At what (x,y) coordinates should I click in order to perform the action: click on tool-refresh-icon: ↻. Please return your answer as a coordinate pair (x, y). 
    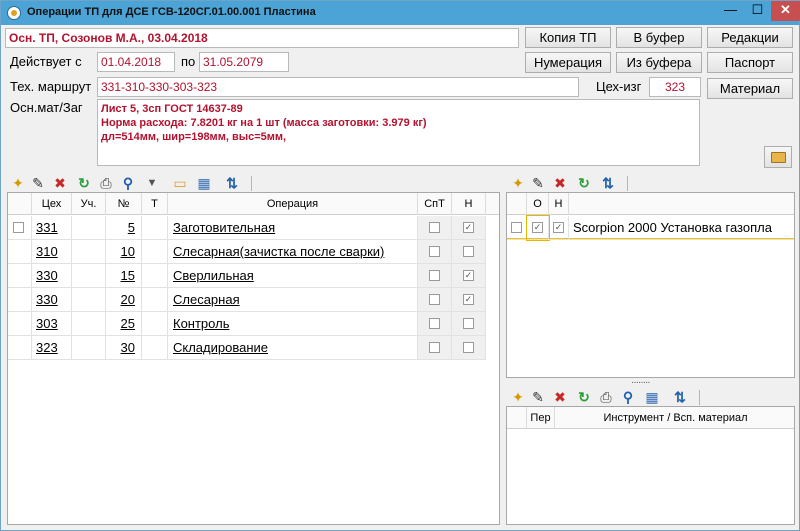
    Looking at the image, I should click on (584, 397).